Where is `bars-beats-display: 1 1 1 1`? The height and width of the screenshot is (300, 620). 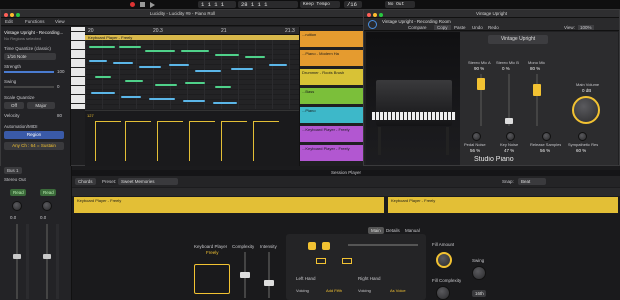
bars-beats-display: 1 1 1 1 is located at coordinates (217, 4).